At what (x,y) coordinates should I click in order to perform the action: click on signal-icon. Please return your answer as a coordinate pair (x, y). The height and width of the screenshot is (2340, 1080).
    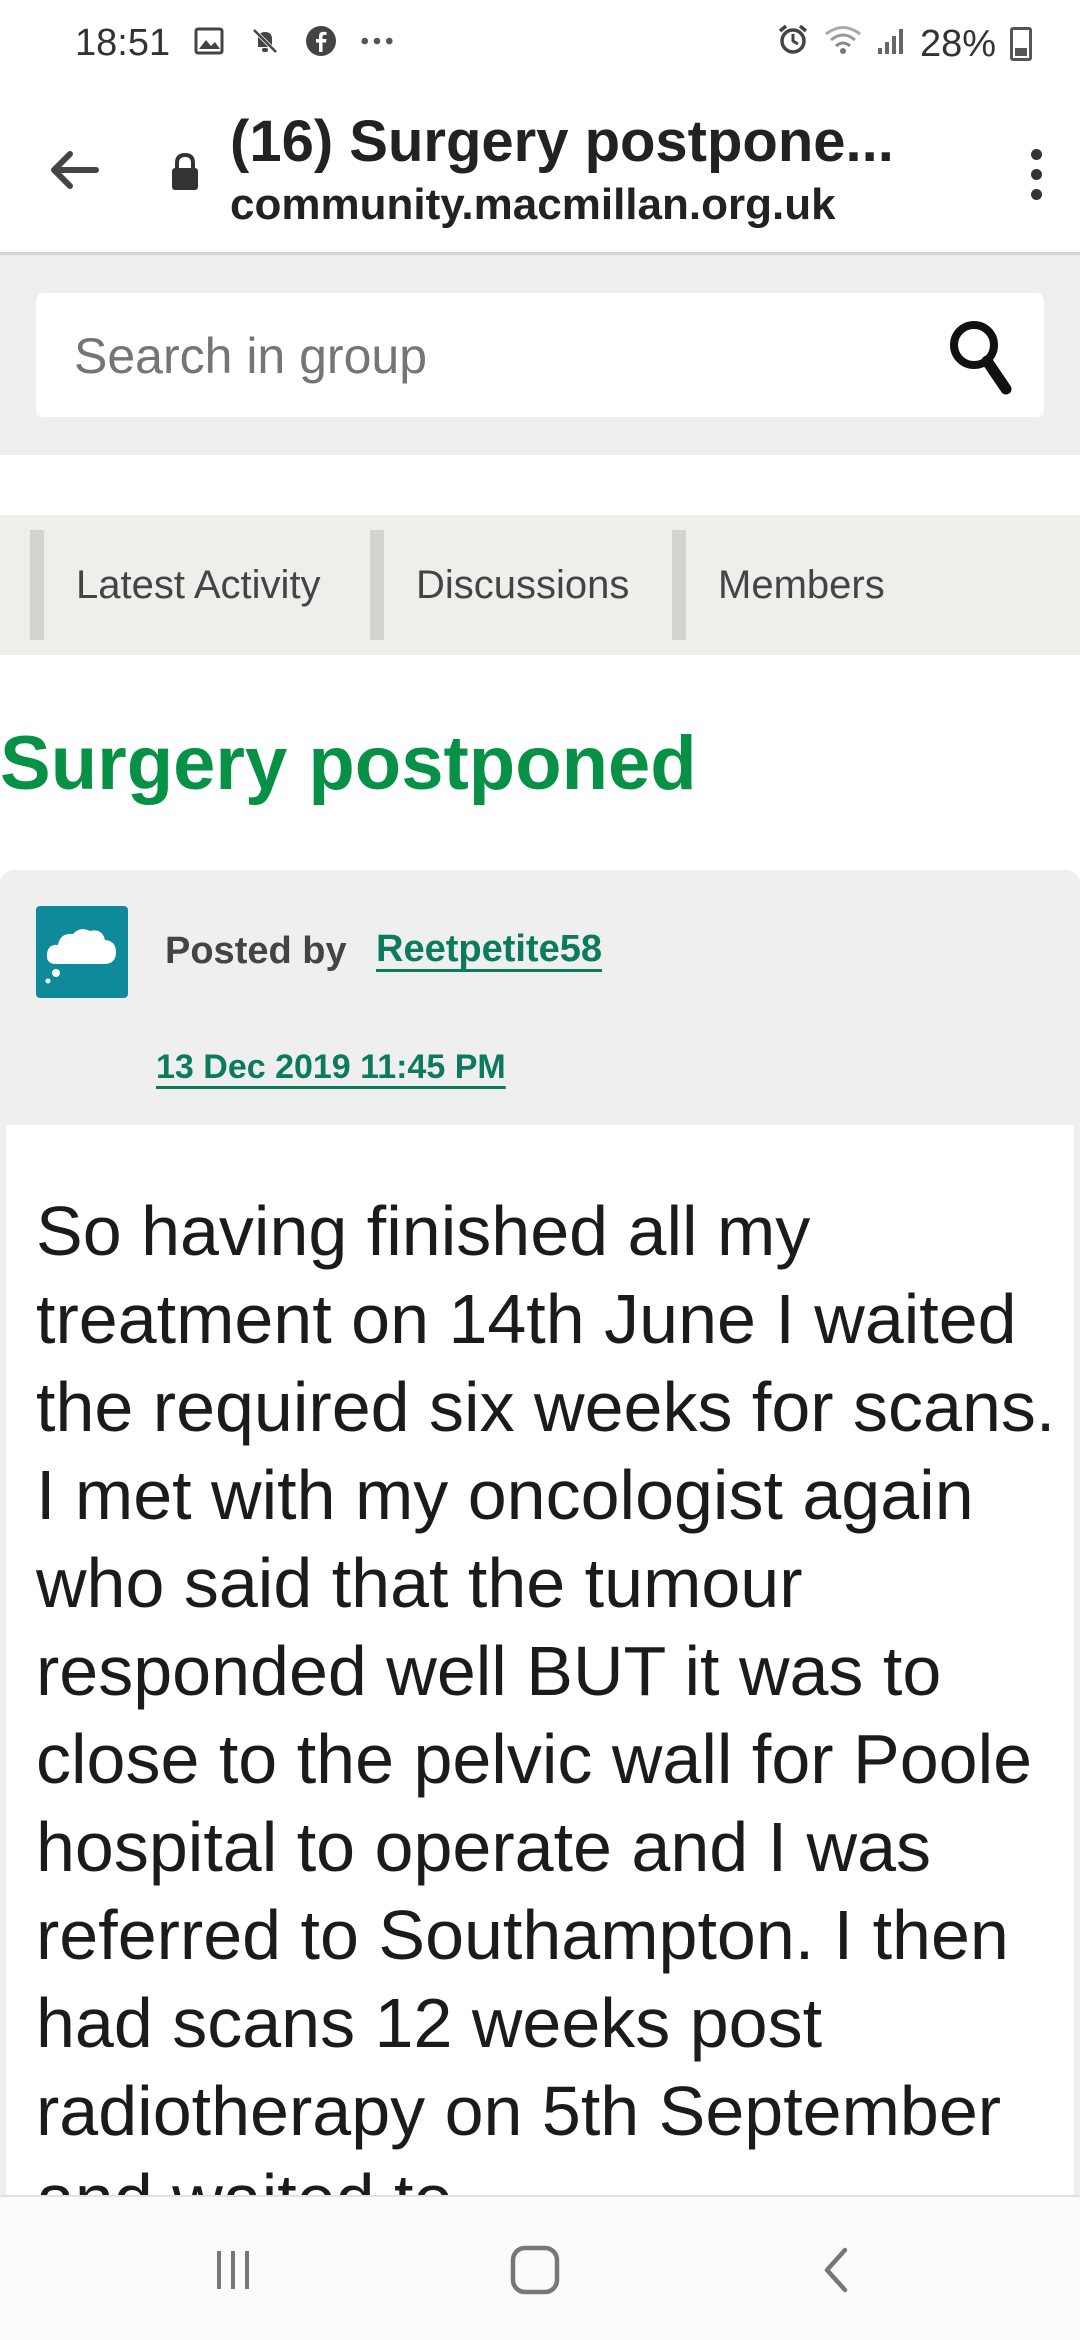
    Looking at the image, I should click on (891, 44).